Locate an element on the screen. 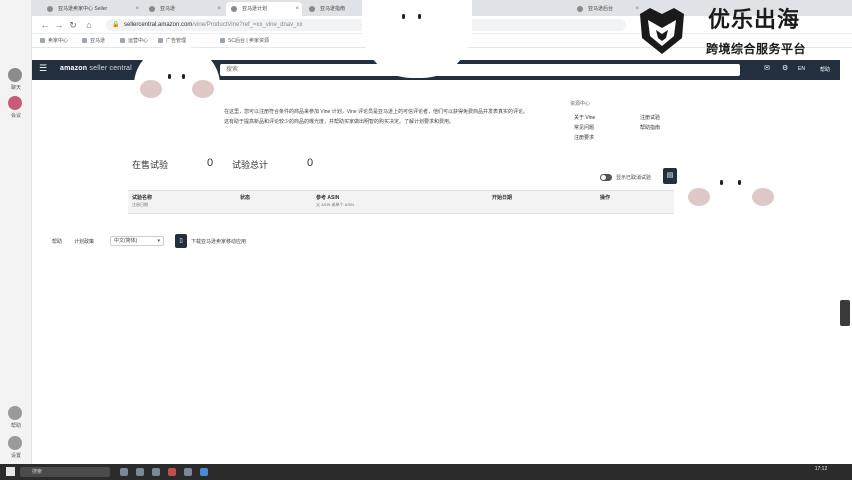 This screenshot has width=852, height=480. toggle-label: 显示已取消试验 is located at coordinates (634, 178).